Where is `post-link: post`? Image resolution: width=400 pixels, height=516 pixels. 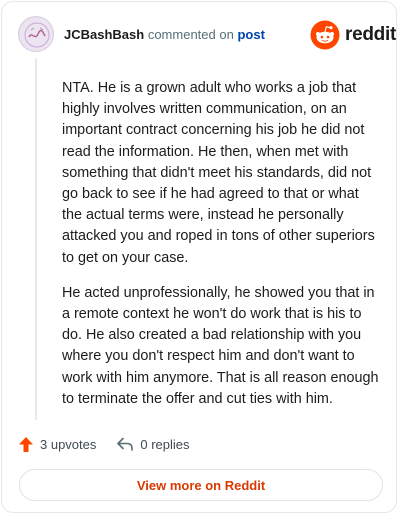
post-link: post is located at coordinates (250, 34).